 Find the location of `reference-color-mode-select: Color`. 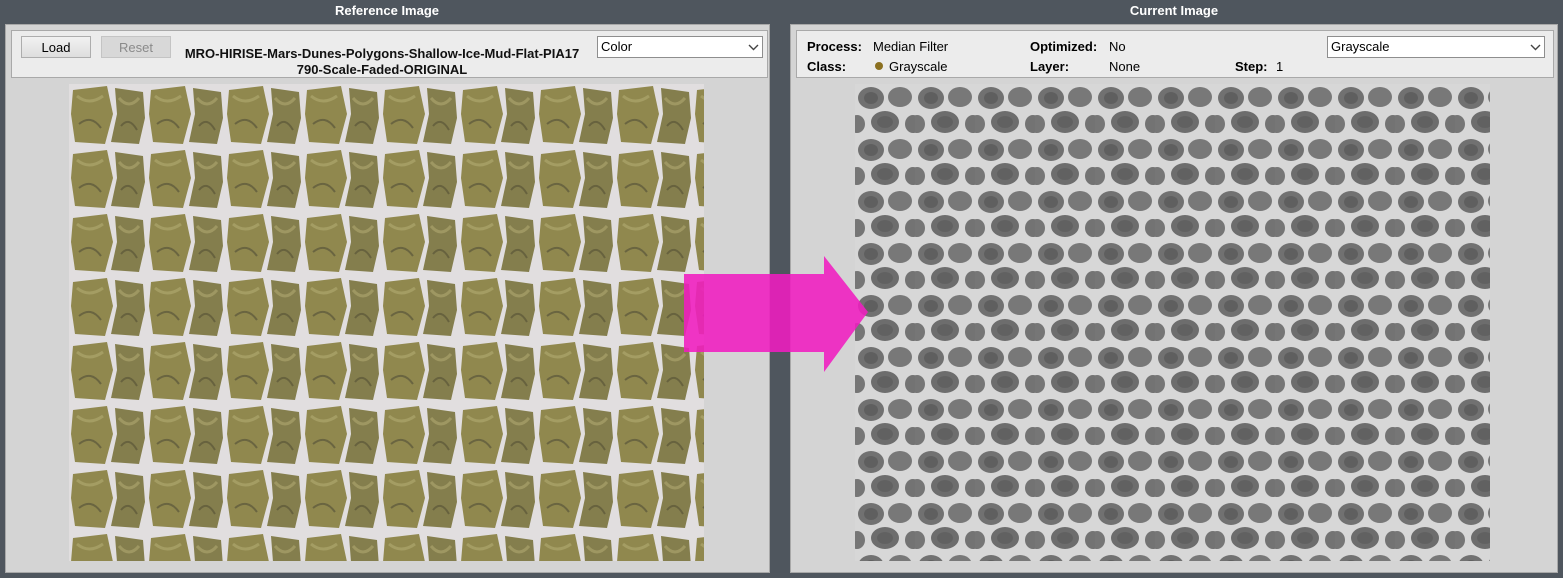

reference-color-mode-select: Color is located at coordinates (680, 47).